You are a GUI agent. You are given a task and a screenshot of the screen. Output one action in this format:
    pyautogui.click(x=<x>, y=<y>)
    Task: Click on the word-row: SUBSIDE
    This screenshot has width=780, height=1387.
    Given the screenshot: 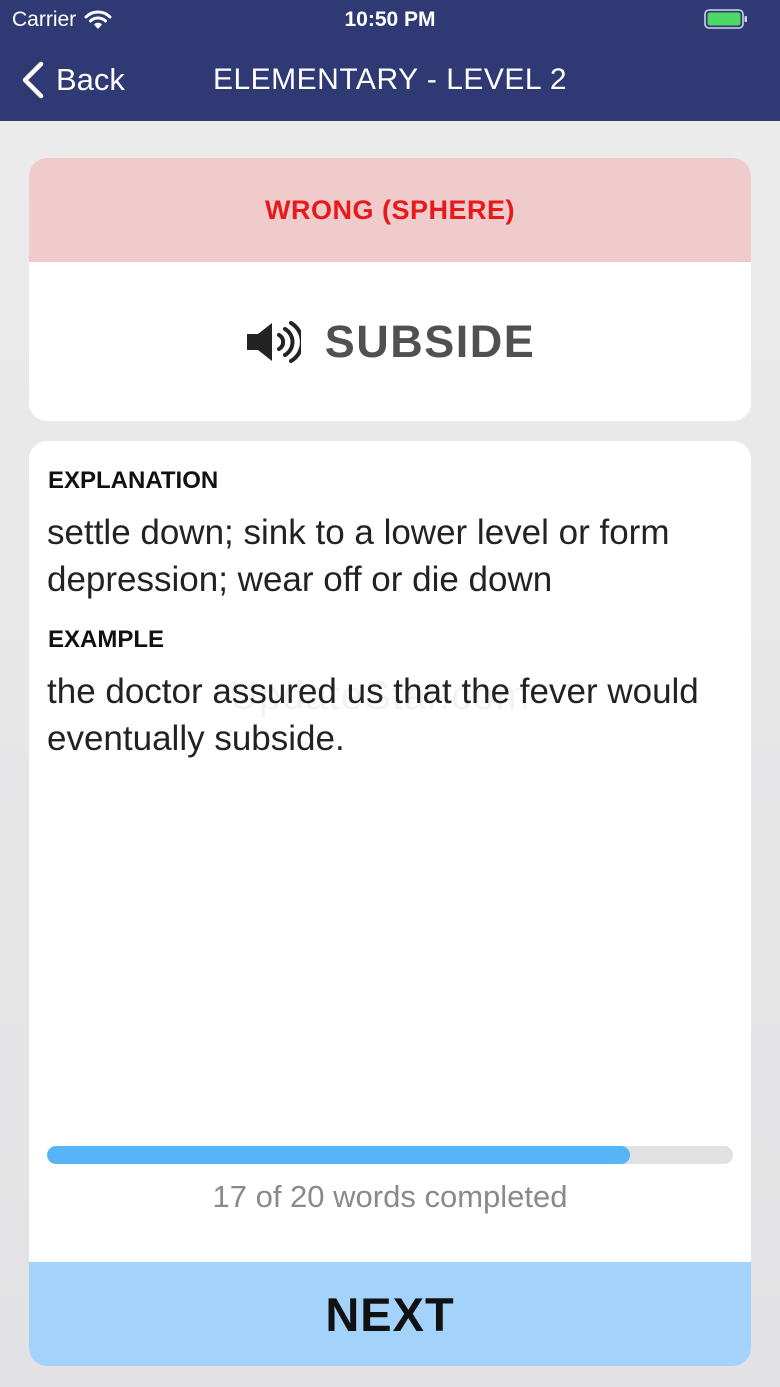 What is the action you would take?
    pyautogui.click(x=390, y=341)
    